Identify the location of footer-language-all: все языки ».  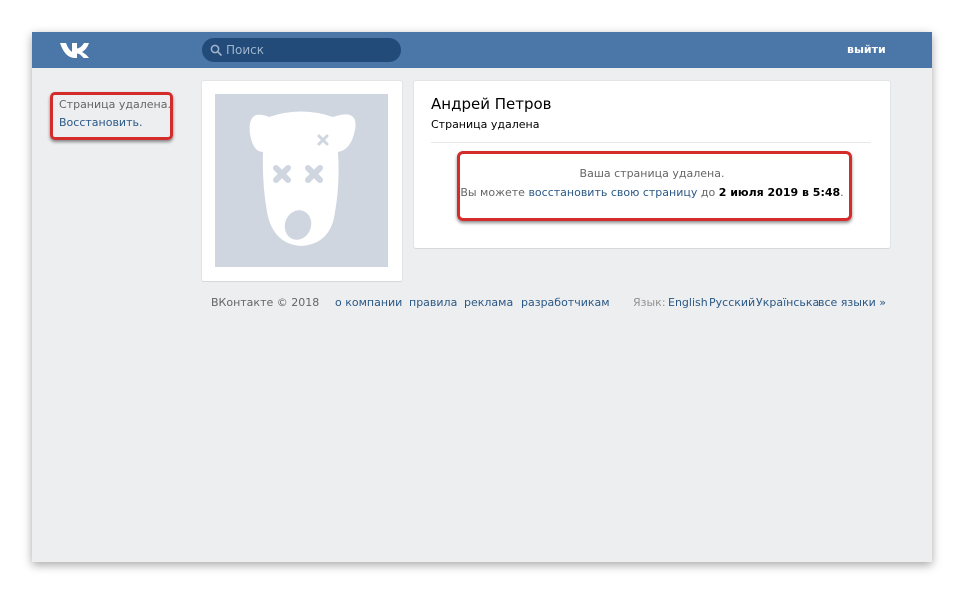
(852, 303).